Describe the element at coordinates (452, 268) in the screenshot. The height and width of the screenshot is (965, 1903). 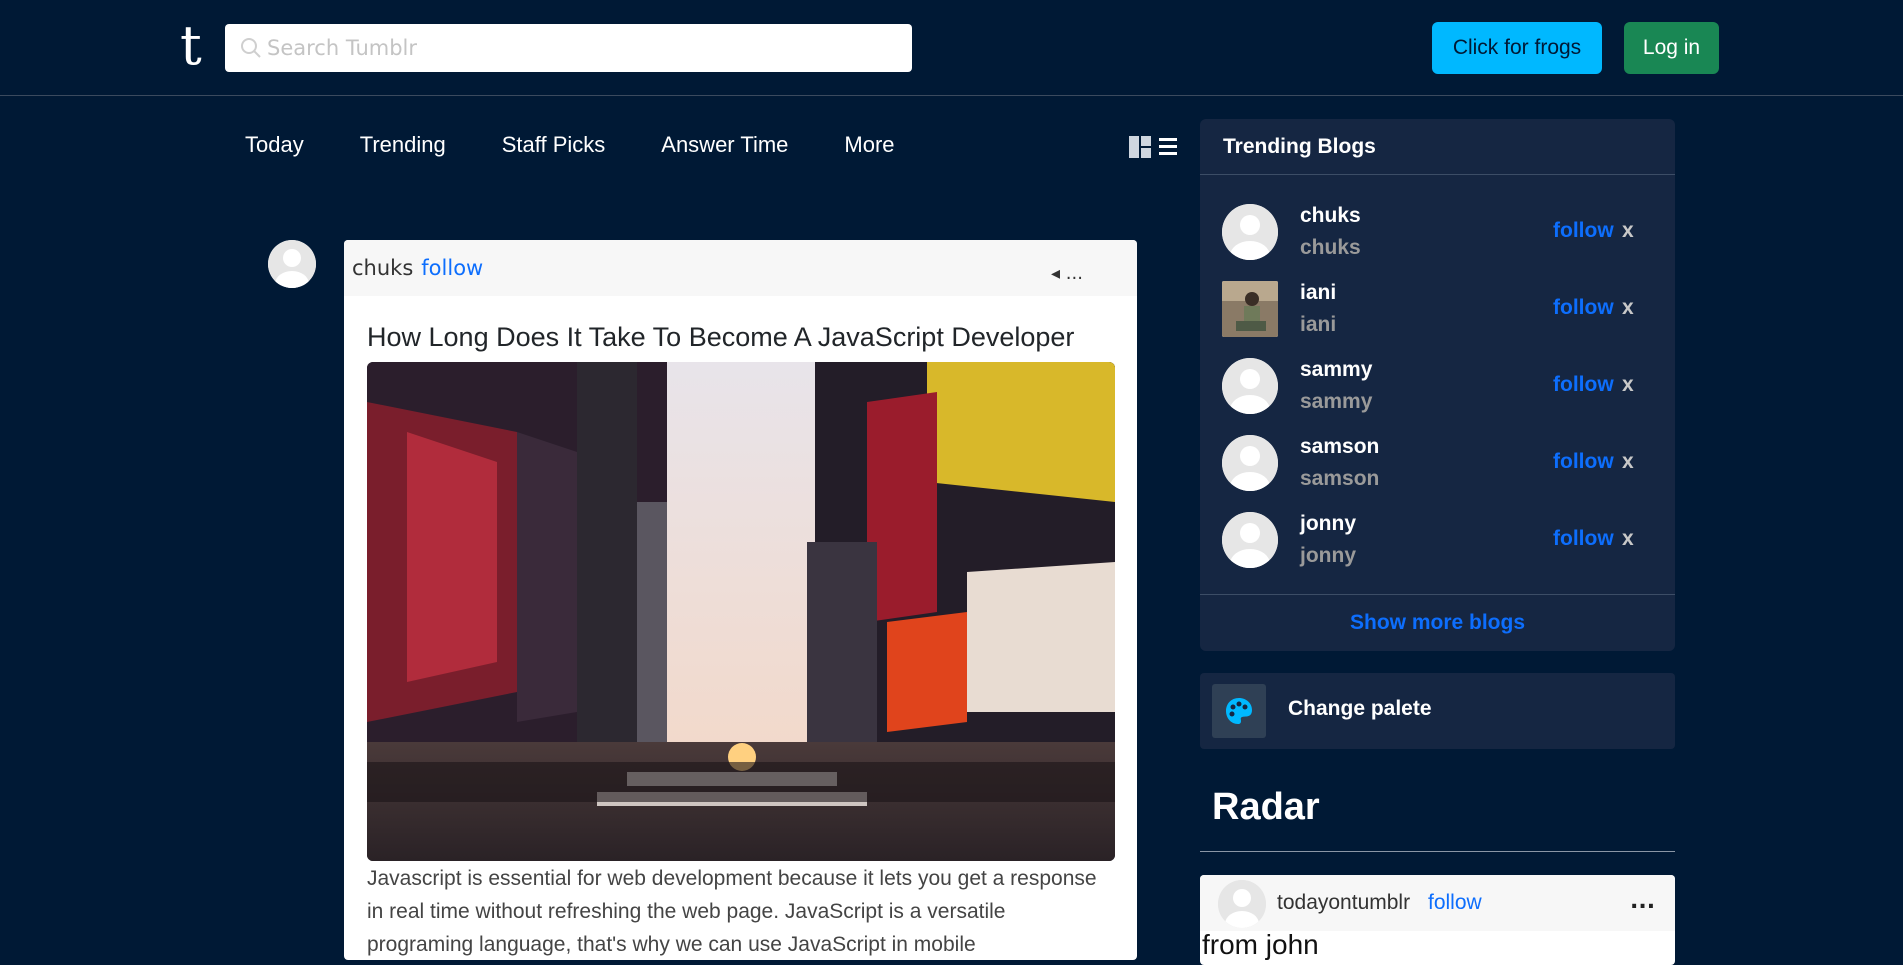
I see `post-follow-link: follow` at that location.